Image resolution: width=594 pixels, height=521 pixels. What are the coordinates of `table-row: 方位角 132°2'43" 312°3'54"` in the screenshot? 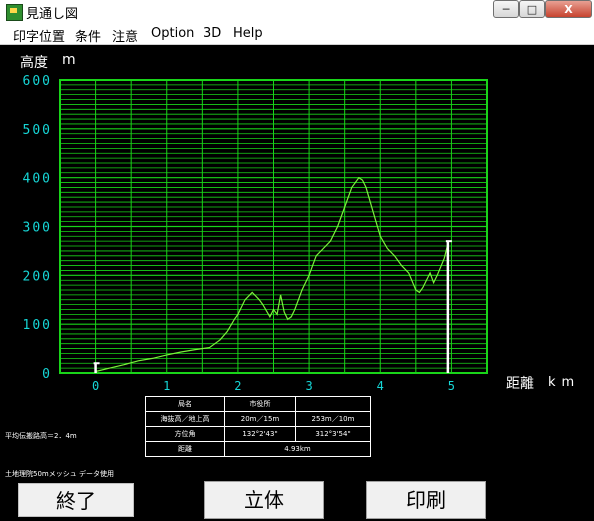 It's located at (258, 434).